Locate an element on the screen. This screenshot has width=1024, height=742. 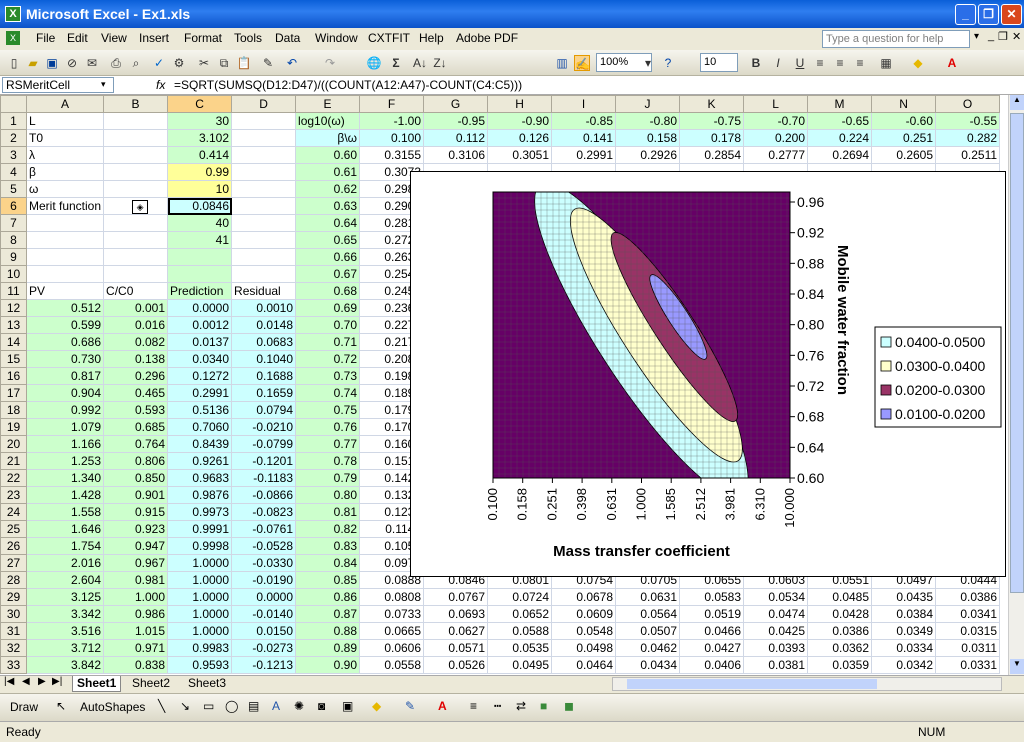
cell: 0.0427 is located at coordinates (712, 648).